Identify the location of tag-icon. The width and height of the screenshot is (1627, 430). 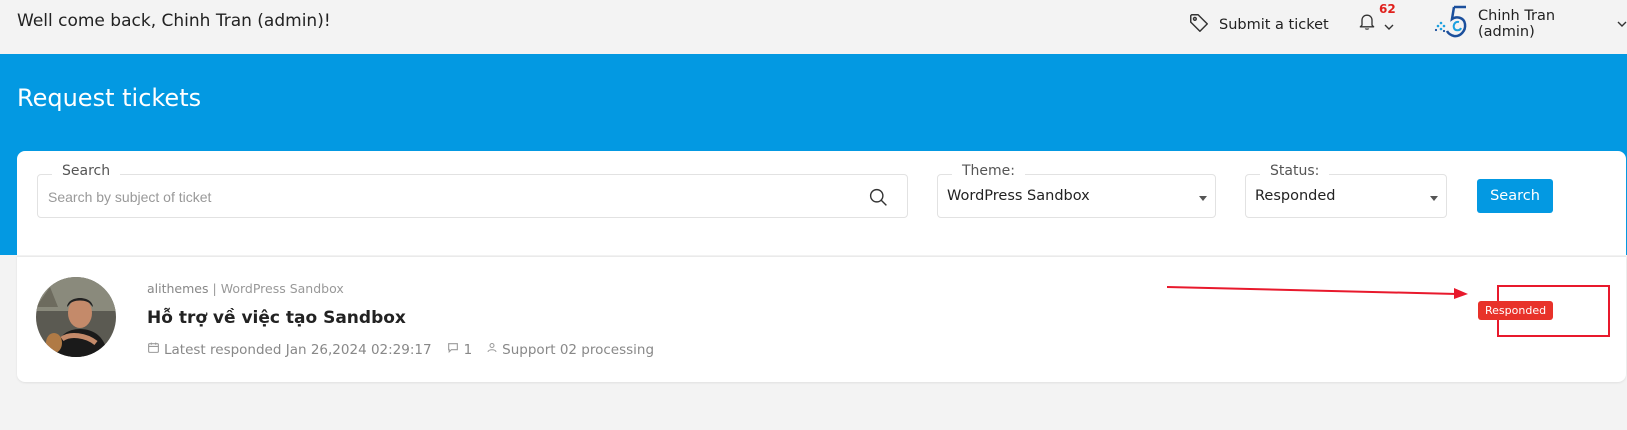
(1199, 25).